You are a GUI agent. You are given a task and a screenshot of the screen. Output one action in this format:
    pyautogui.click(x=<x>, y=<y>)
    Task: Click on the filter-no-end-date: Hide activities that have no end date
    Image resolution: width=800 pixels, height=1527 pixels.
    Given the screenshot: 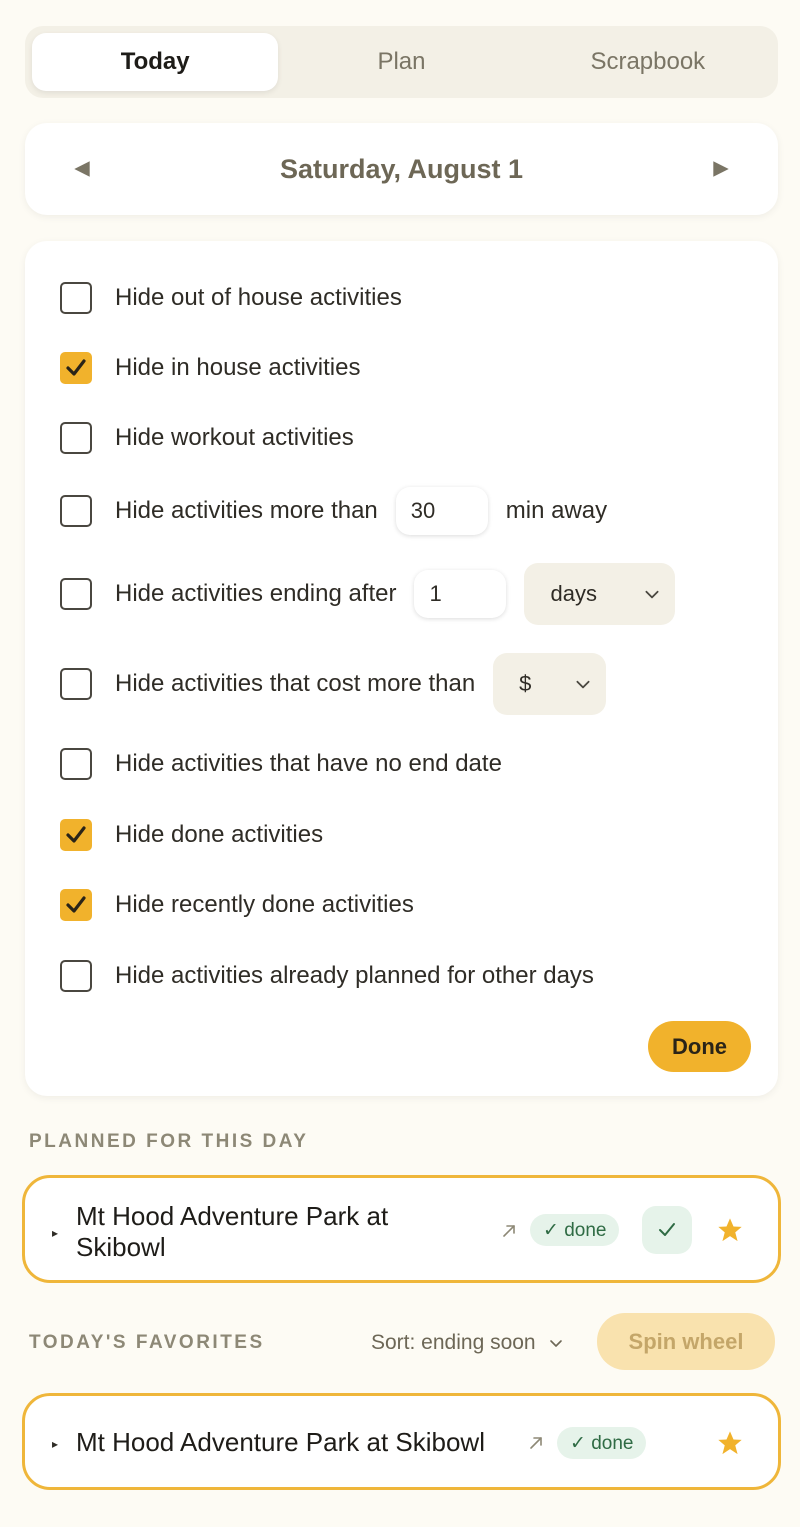 What is the action you would take?
    pyautogui.click(x=281, y=764)
    